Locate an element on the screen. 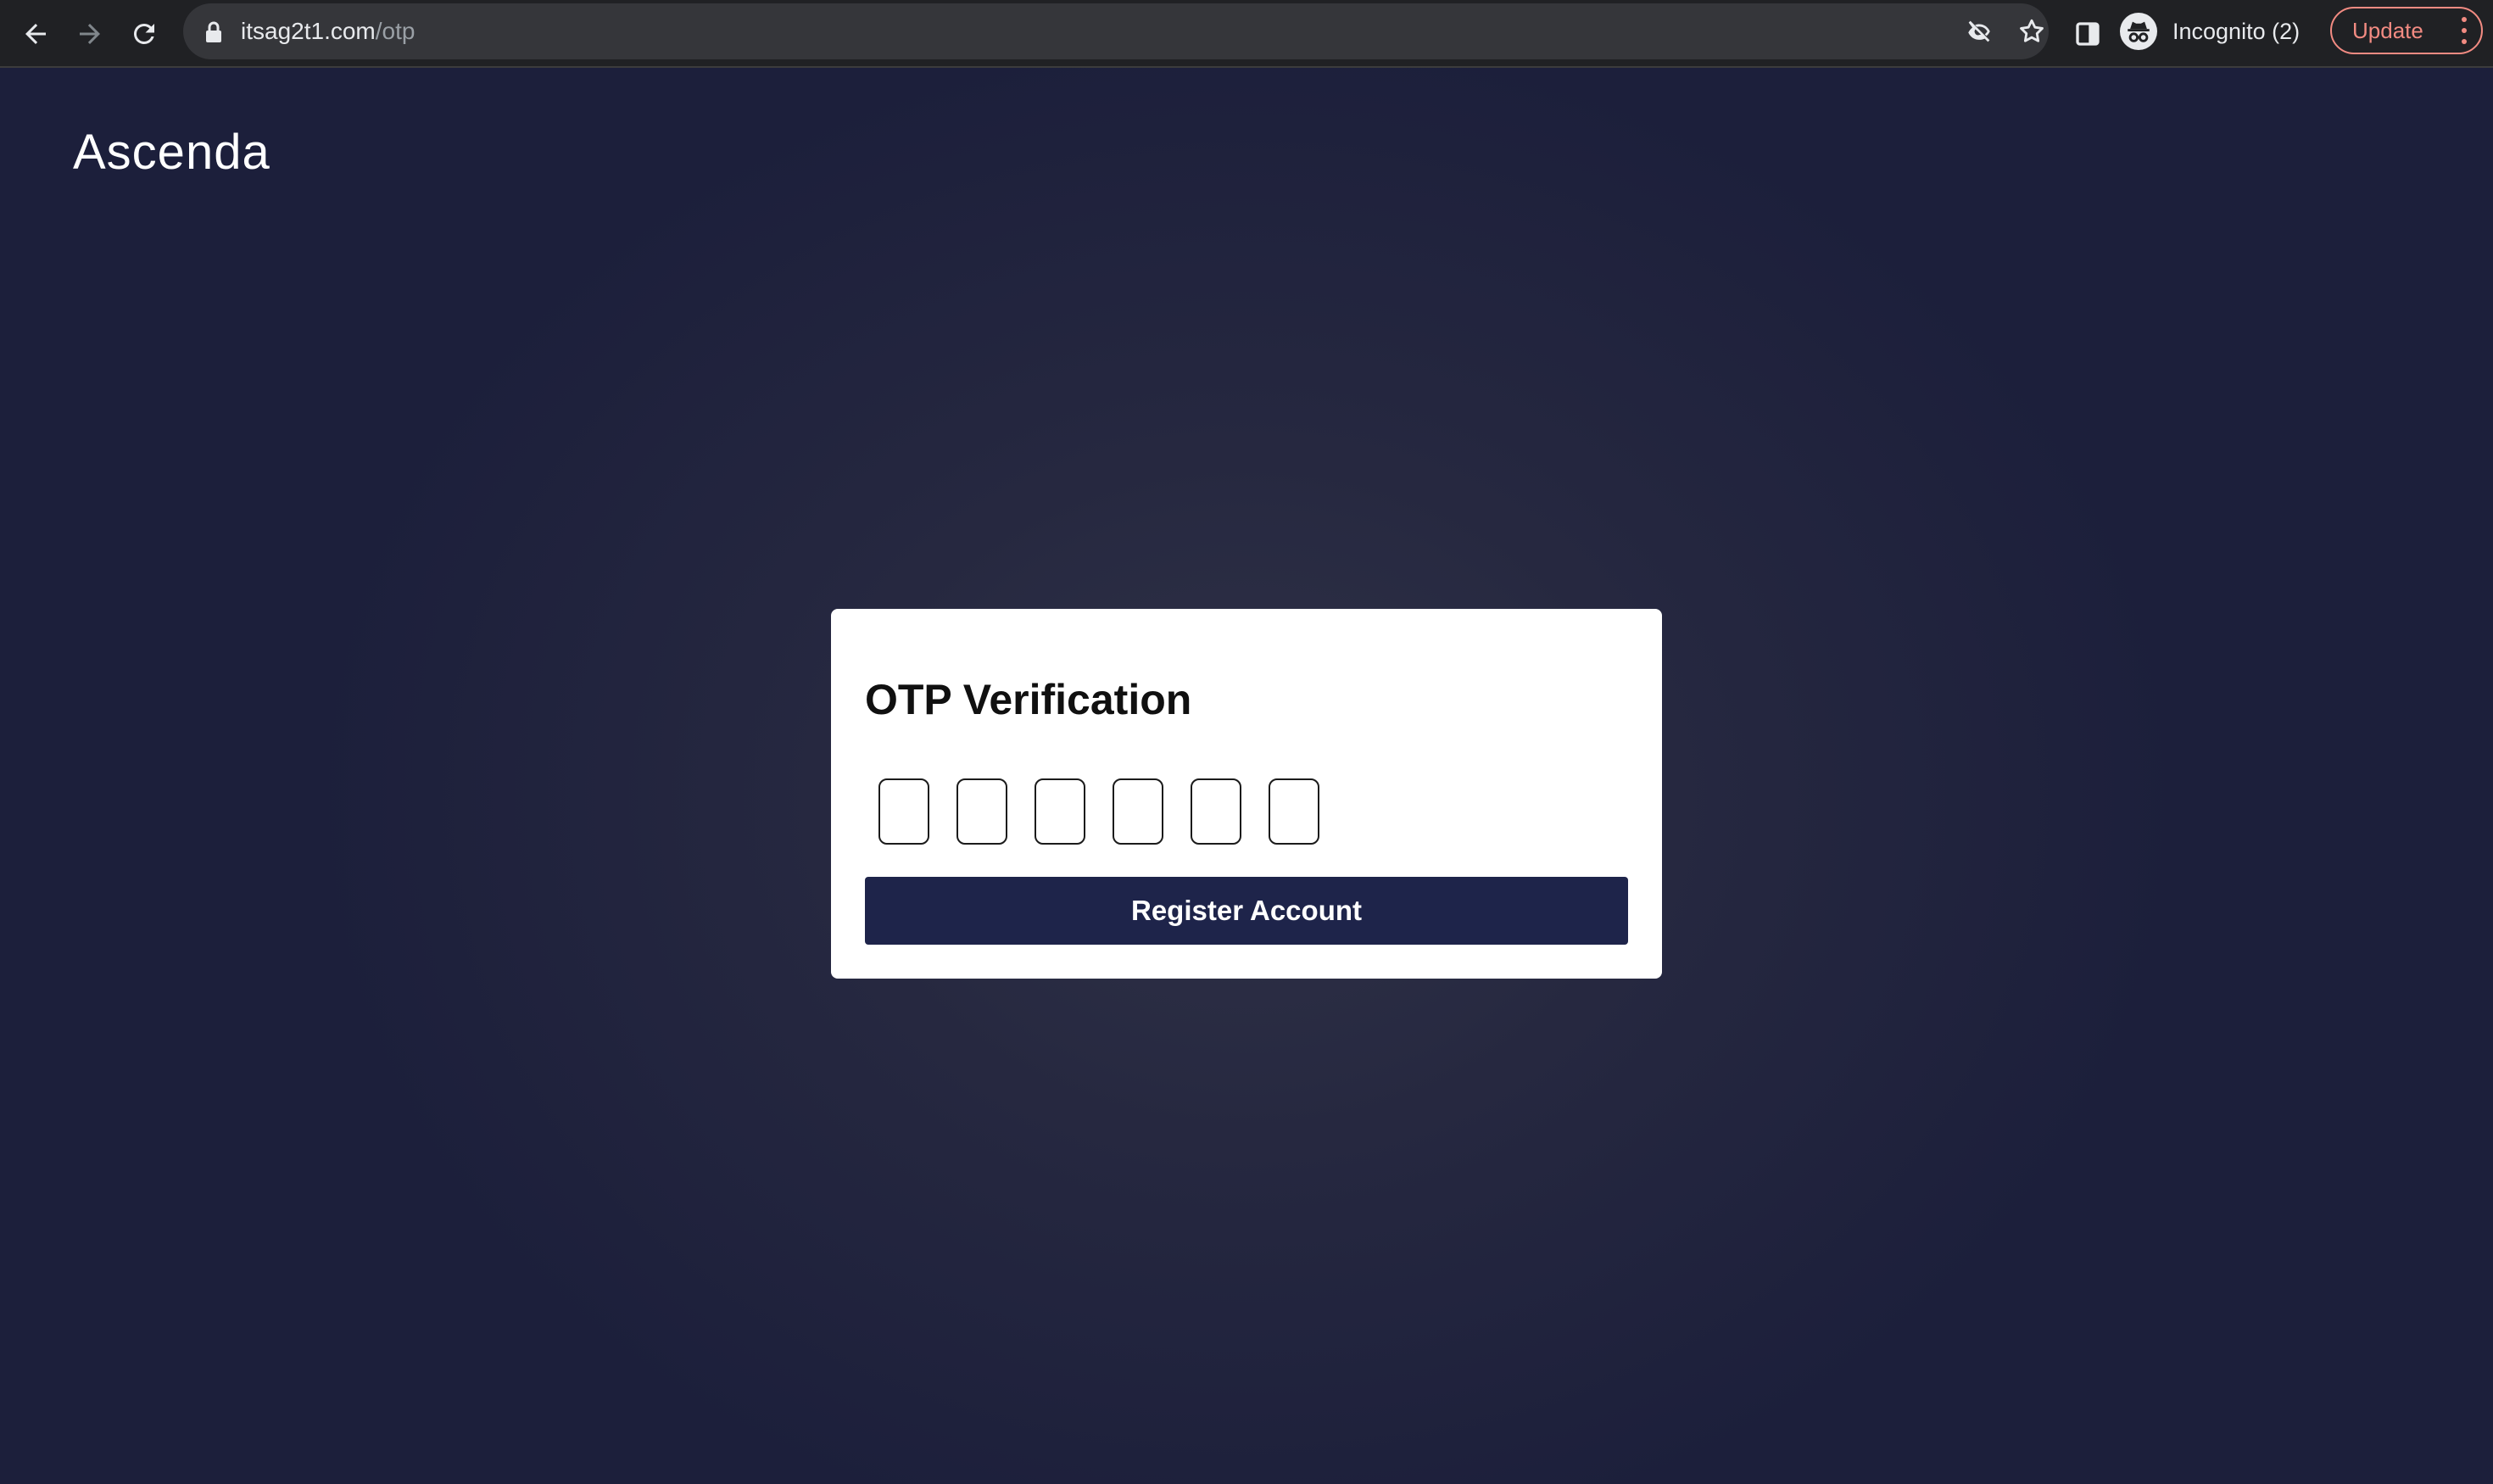 Image resolution: width=2493 pixels, height=1484 pixels. arrow-right-icon is located at coordinates (90, 34).